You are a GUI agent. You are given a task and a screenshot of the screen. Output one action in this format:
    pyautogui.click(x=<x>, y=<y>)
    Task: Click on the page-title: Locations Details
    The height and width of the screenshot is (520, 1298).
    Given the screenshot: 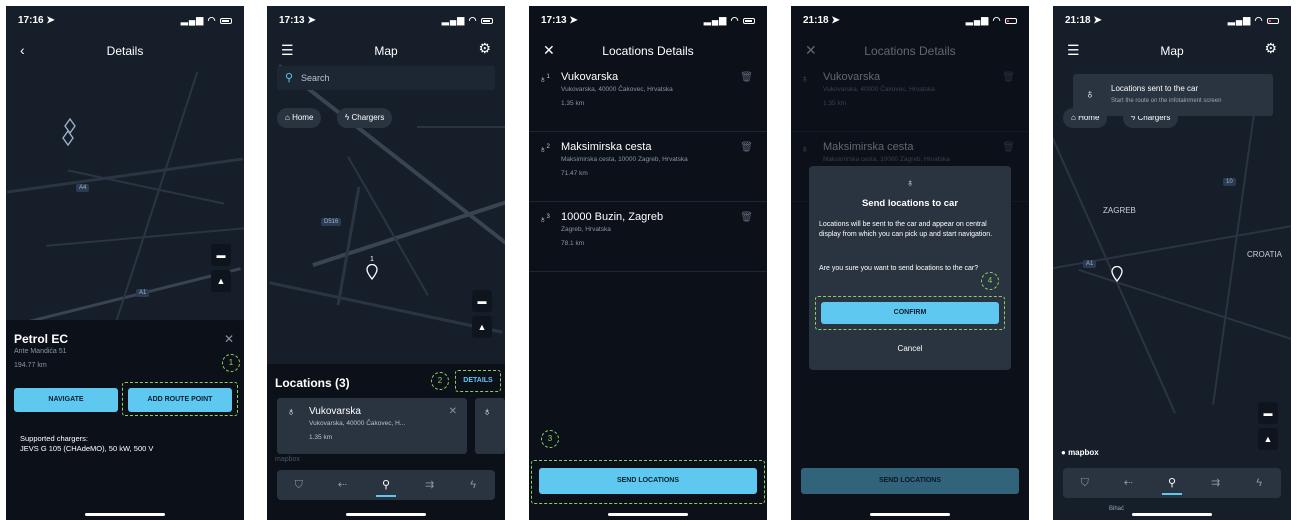 What is the action you would take?
    pyautogui.click(x=910, y=51)
    